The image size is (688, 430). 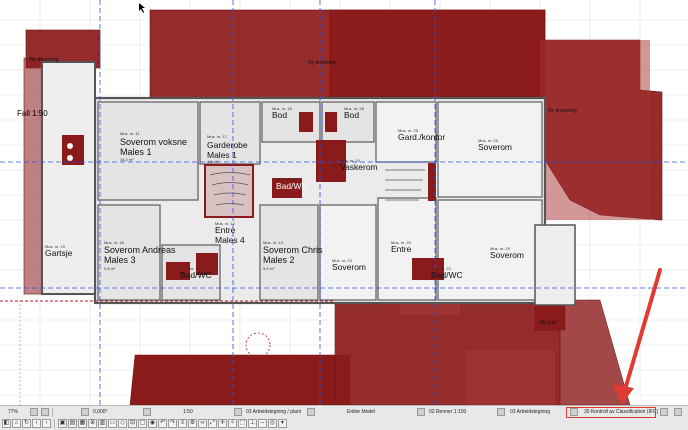 What do you see at coordinates (548, 323) in the screenshot?
I see `room-label: Ny bod` at bounding box center [548, 323].